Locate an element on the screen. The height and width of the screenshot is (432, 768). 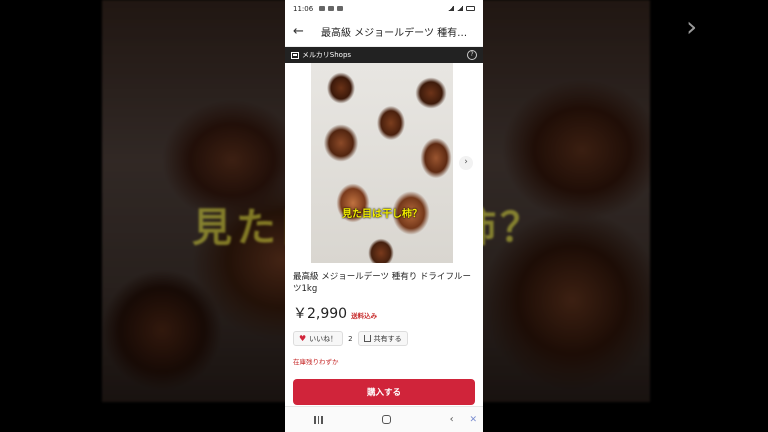
system-icons is located at coordinates (461, 8).